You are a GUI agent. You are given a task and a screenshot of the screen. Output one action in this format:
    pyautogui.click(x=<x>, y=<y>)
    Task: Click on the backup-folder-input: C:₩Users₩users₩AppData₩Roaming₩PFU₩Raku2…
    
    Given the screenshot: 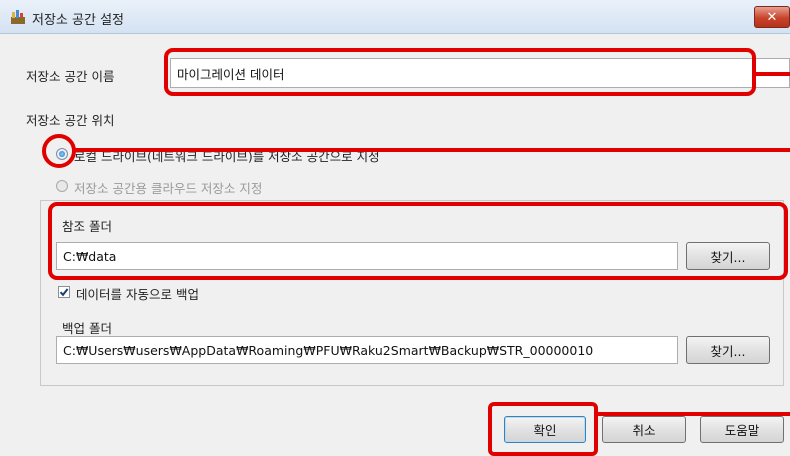 What is the action you would take?
    pyautogui.click(x=367, y=350)
    